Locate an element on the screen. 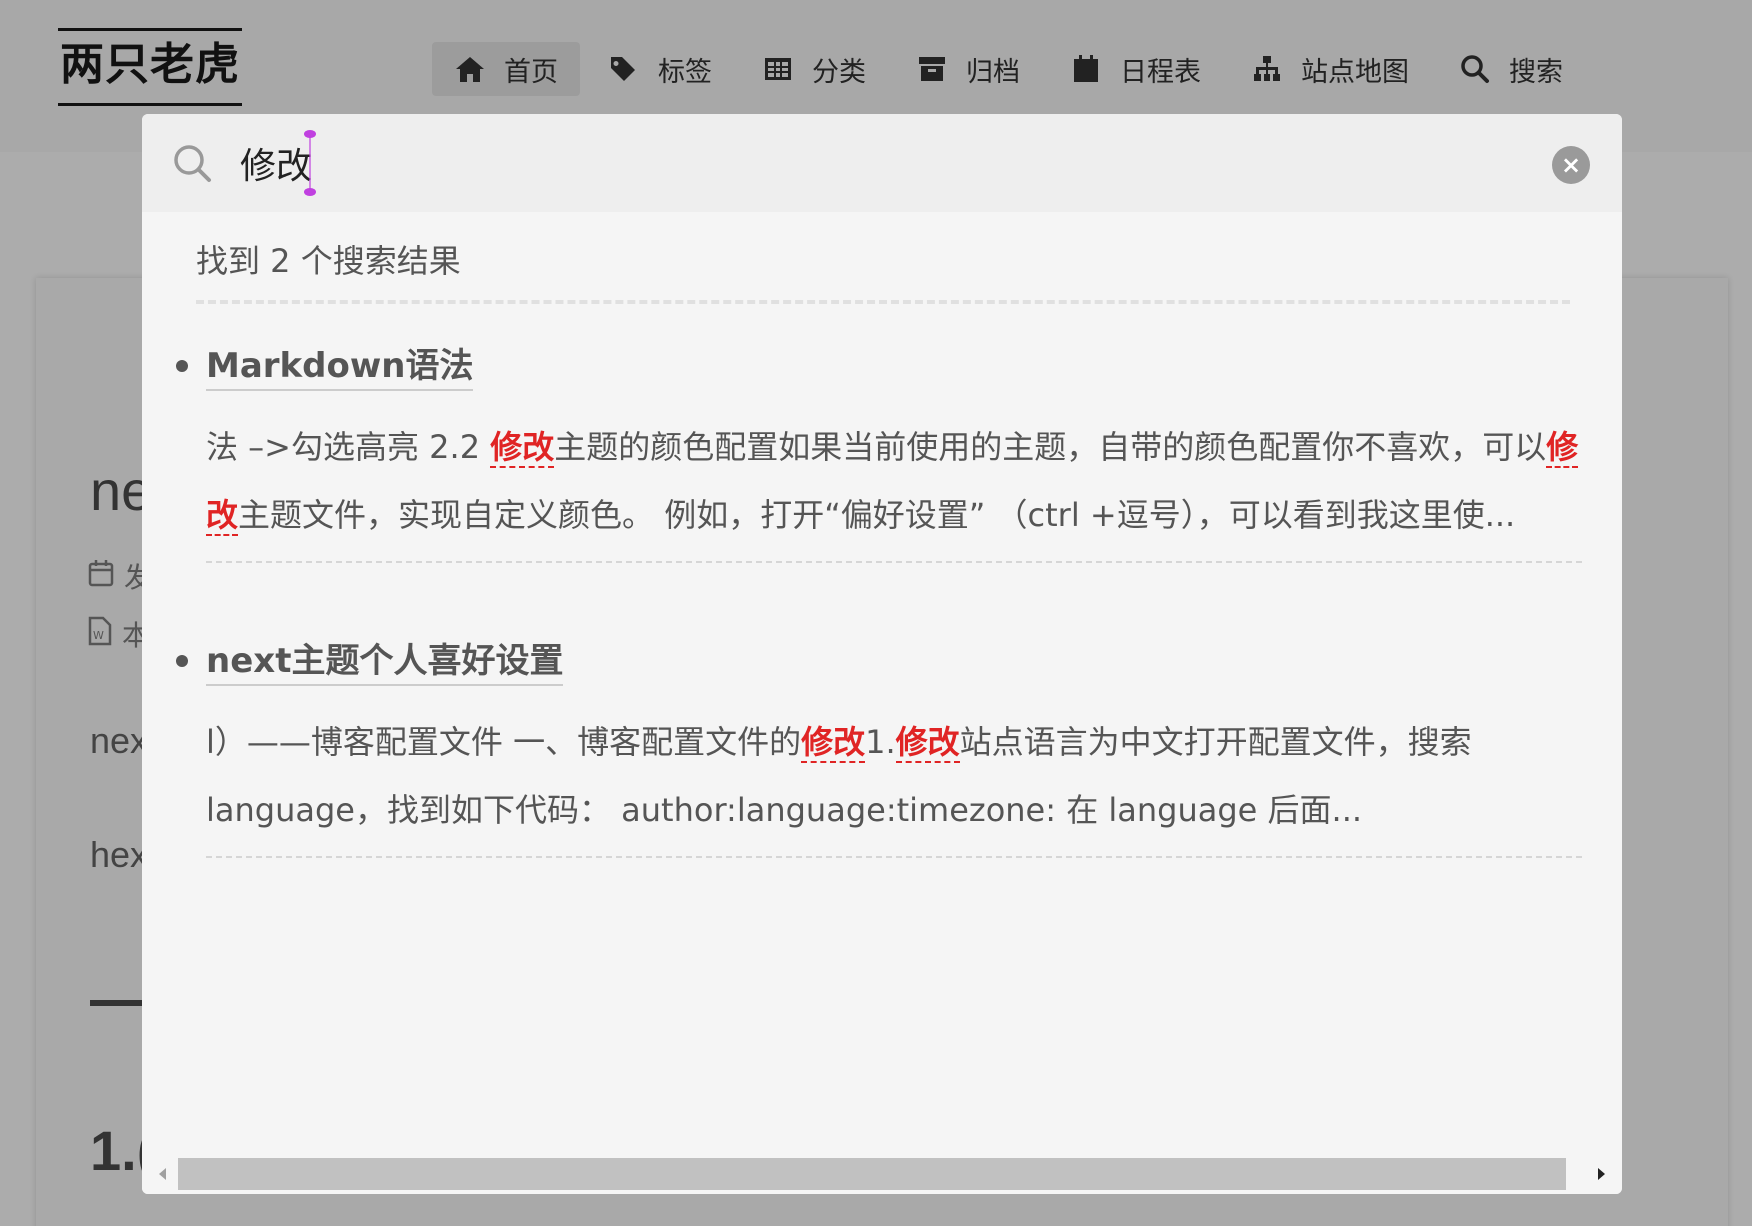  excerpt-text: 法 –>勾选高亮 2.2 is located at coordinates (348, 447).